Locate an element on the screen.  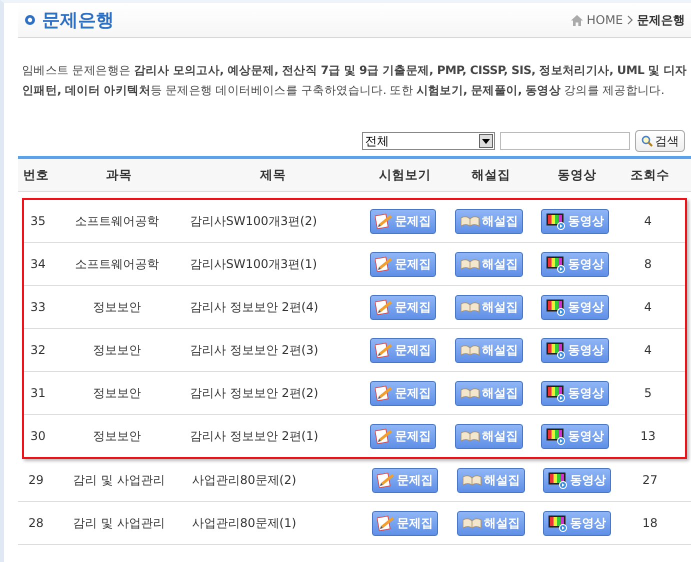
table-cell-text: 감리사 정보보안 2편(3) is located at coordinates (254, 350).